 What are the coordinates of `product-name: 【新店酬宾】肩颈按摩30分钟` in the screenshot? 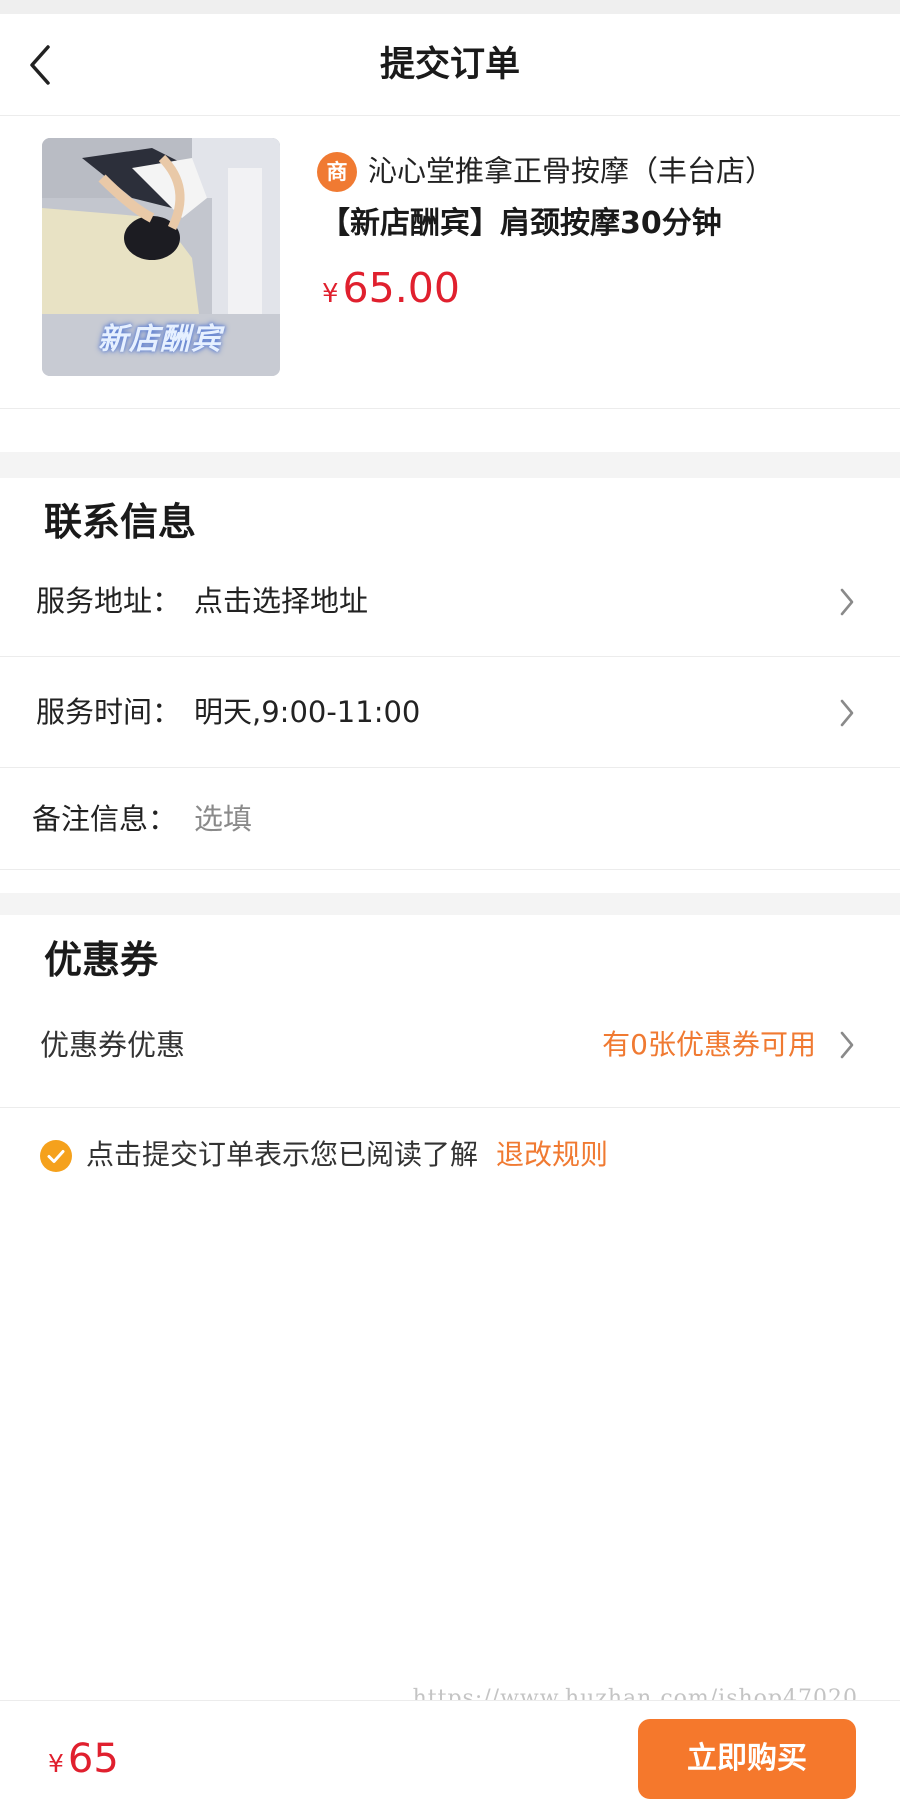 It's located at (521, 223).